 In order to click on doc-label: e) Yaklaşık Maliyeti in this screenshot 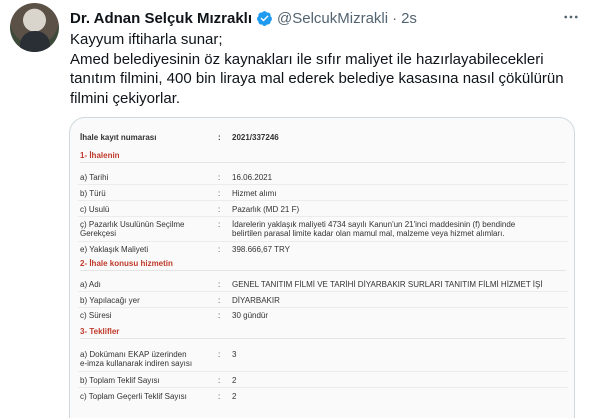, I will do `click(114, 249)`.